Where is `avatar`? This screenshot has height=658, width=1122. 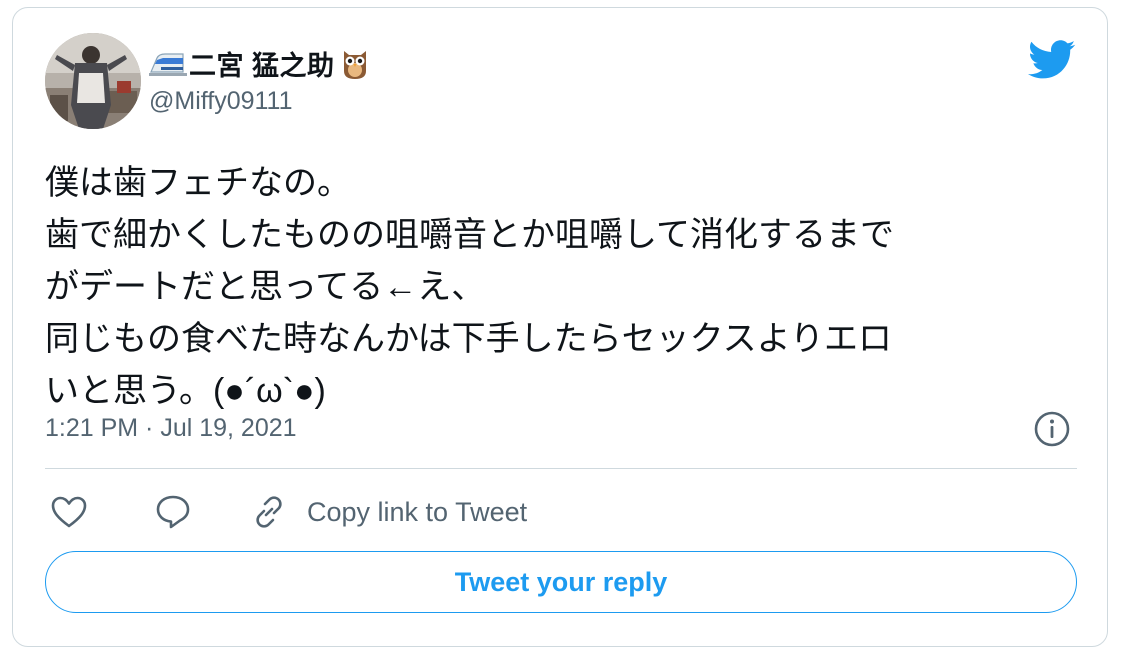 avatar is located at coordinates (93, 81).